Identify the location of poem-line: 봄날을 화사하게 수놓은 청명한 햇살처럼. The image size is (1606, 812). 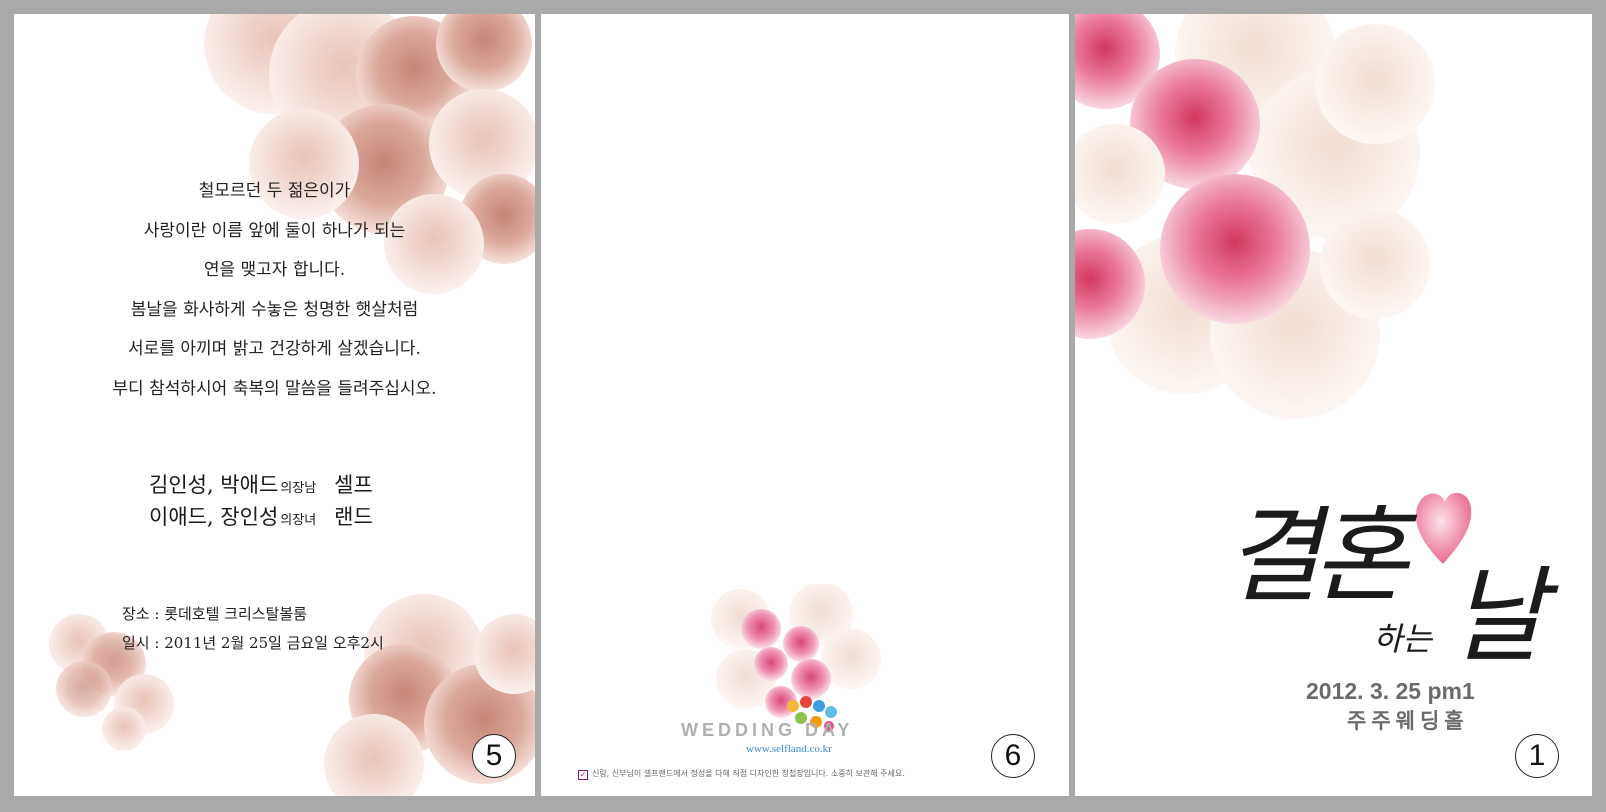
(274, 309).